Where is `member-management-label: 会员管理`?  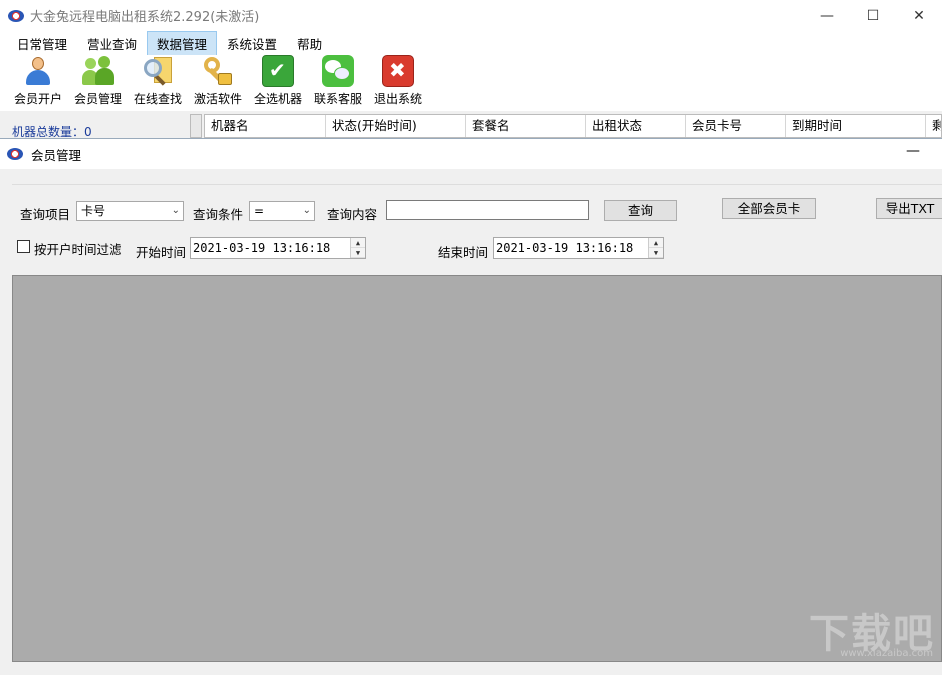
member-management-label: 会员管理 is located at coordinates (98, 98).